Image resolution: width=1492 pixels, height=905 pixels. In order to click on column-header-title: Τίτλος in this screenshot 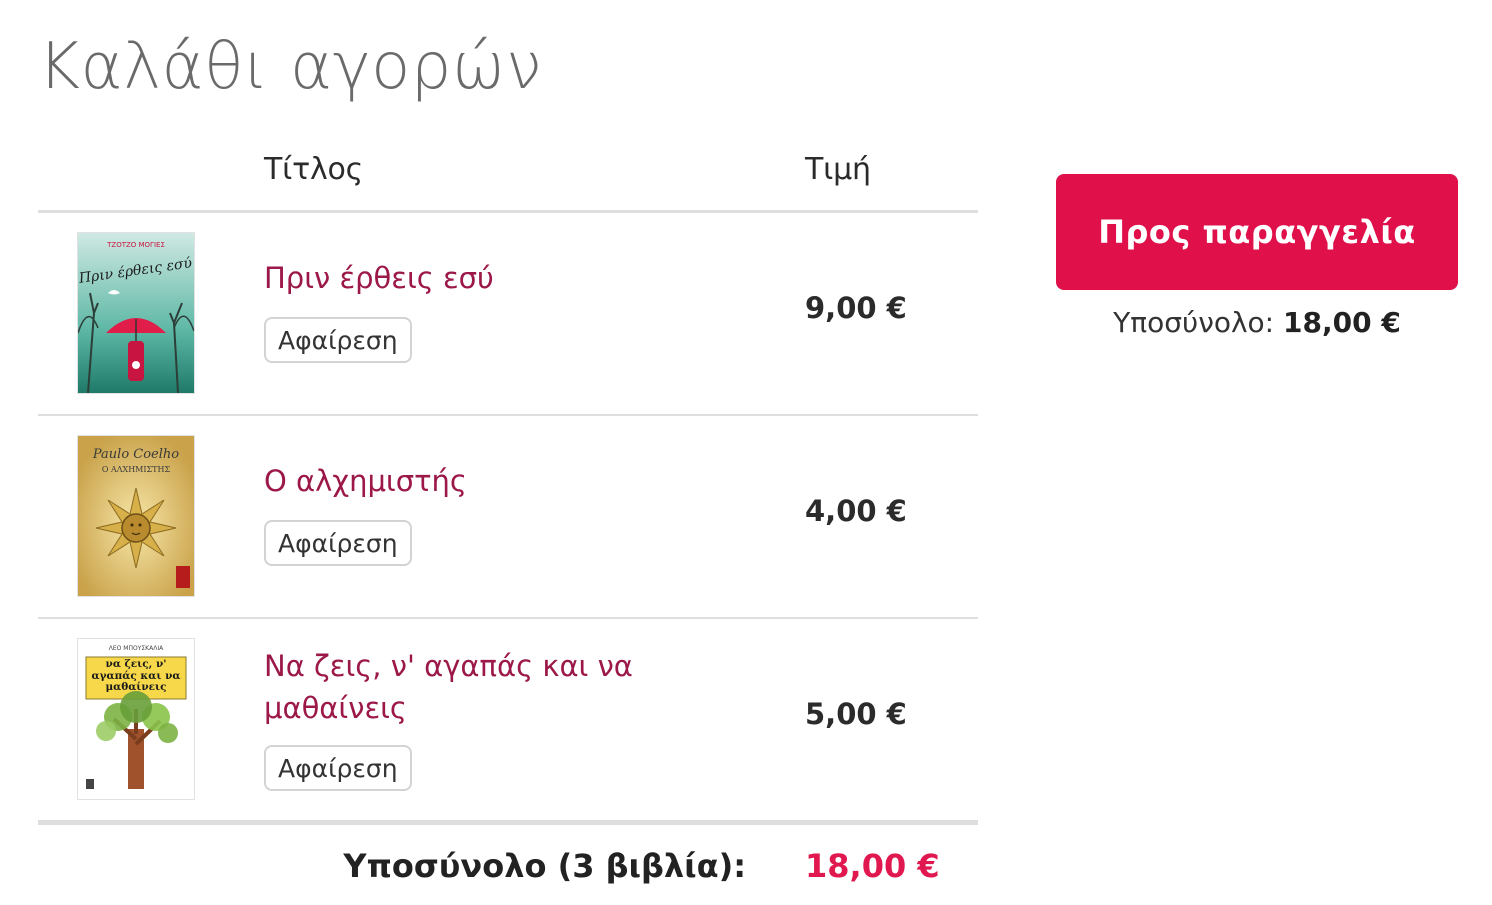, I will do `click(314, 169)`.